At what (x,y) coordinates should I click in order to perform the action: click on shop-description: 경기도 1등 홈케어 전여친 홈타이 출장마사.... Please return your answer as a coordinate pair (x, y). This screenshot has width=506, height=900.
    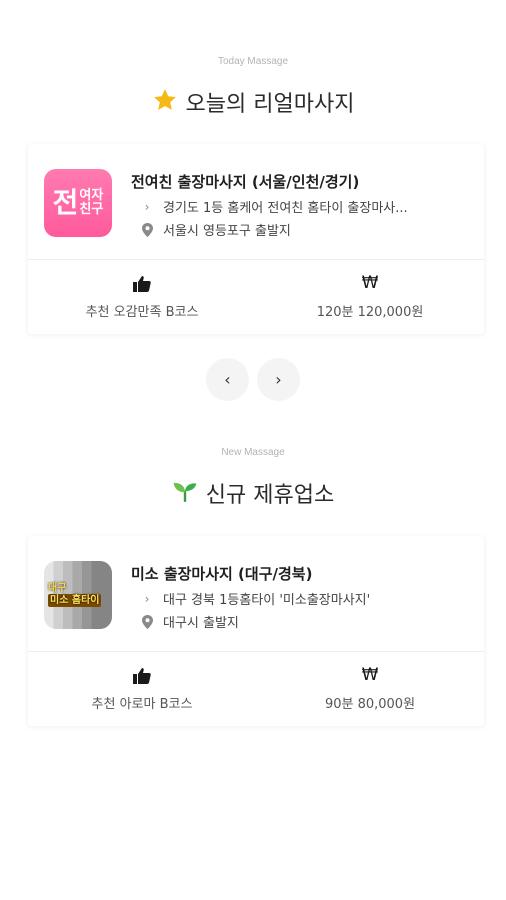
    Looking at the image, I should click on (285, 208).